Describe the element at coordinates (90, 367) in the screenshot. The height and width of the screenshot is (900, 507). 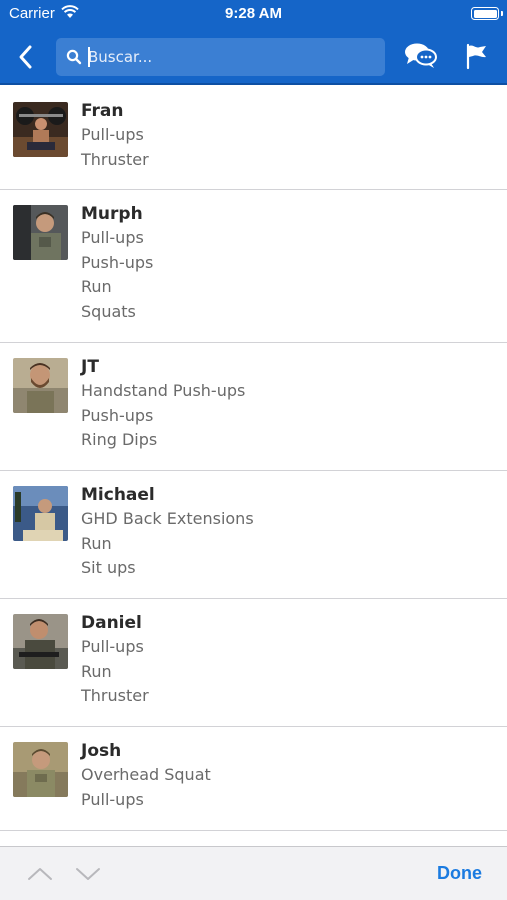
I see `workout-name: JT` at that location.